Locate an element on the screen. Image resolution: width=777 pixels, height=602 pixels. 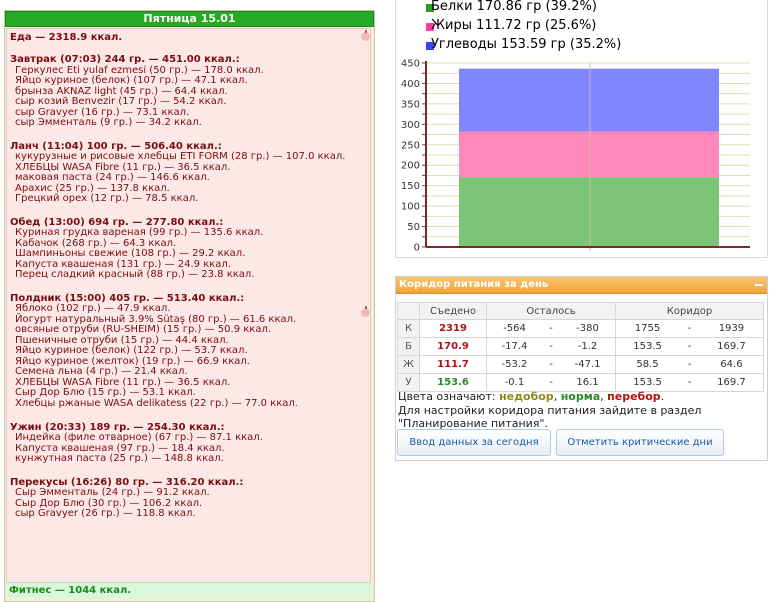
row-label: К is located at coordinates (408, 328).